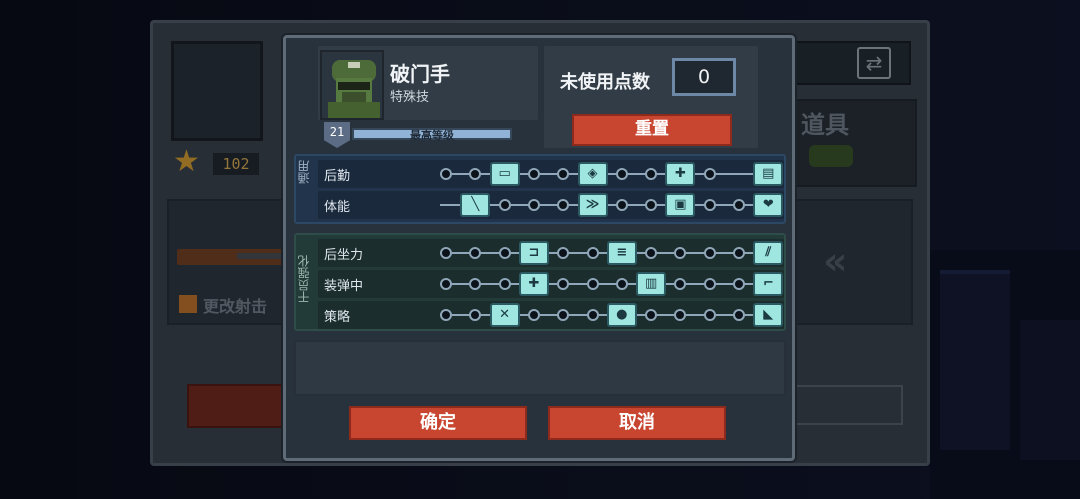 Image resolution: width=1080 pixels, height=499 pixels. I want to click on skill-row-label: 后勤, so click(337, 176).